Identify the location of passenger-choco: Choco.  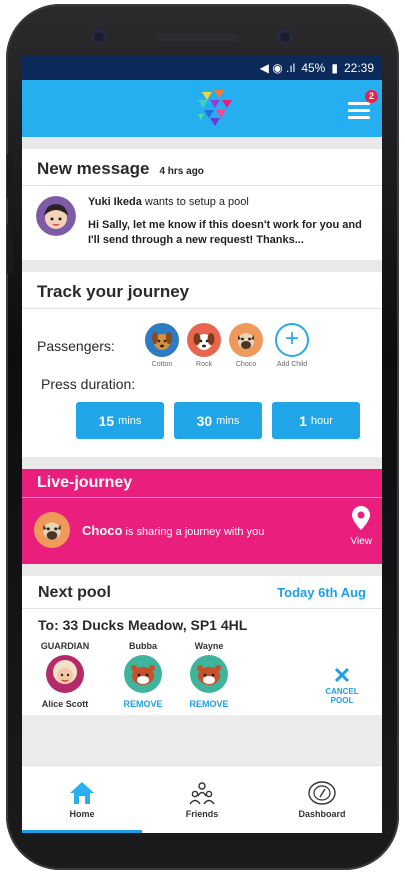
(246, 345).